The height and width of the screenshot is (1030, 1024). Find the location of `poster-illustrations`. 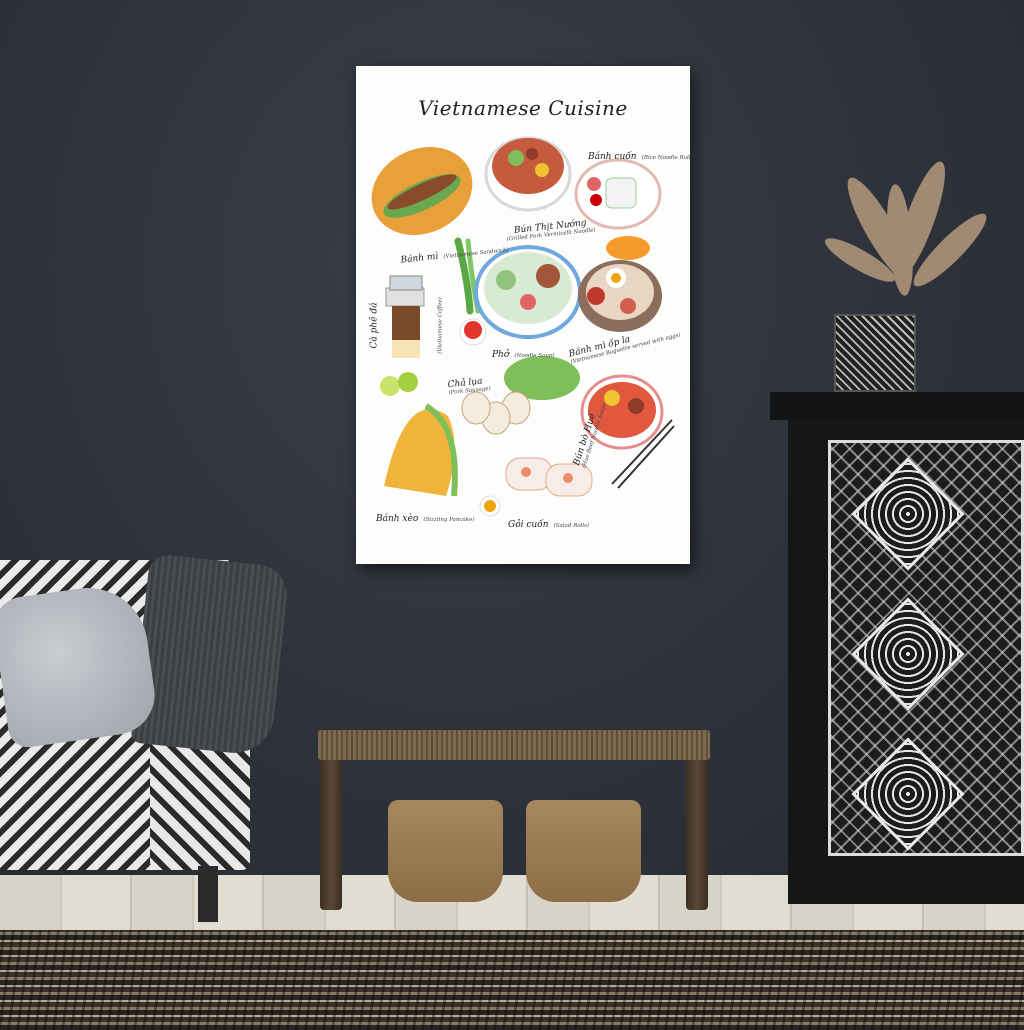

poster-illustrations is located at coordinates (523, 326).